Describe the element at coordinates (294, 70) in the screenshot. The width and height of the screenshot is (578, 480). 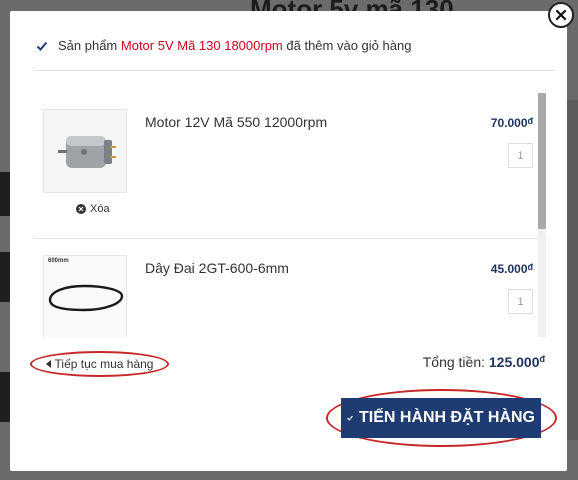
I see `divider` at that location.